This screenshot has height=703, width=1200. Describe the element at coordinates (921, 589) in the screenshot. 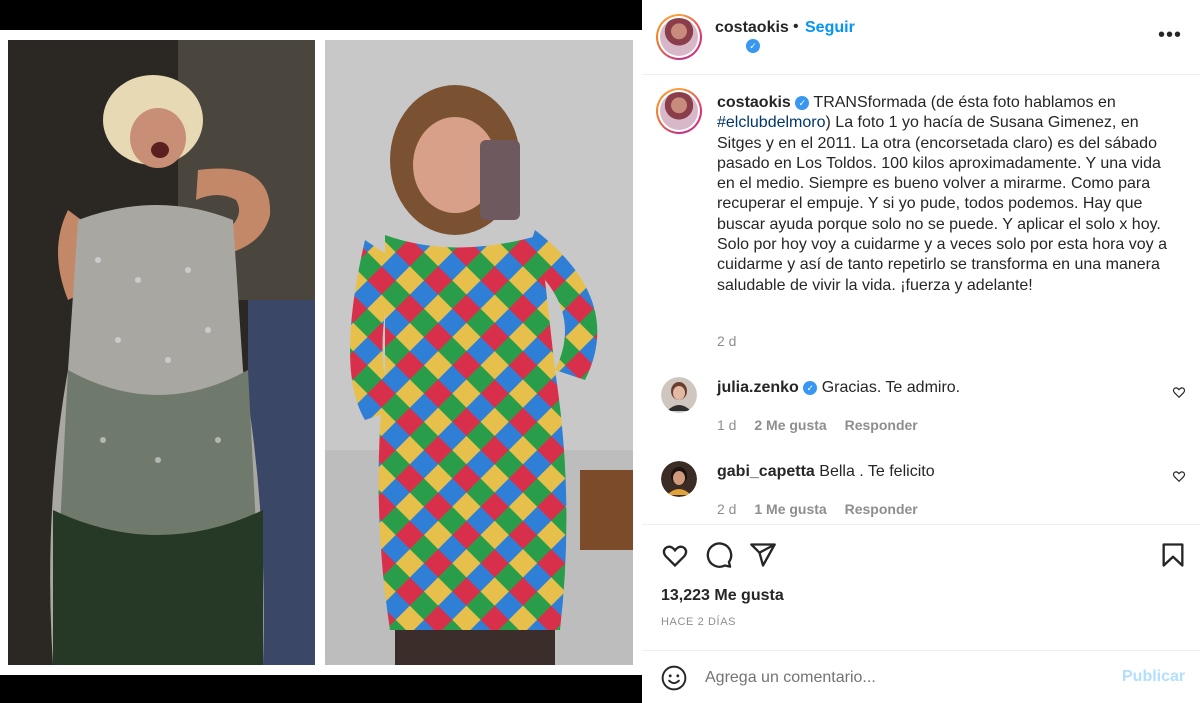

I see `post-actions: 13,223 Me gusta HACE 2 DÍAS` at that location.